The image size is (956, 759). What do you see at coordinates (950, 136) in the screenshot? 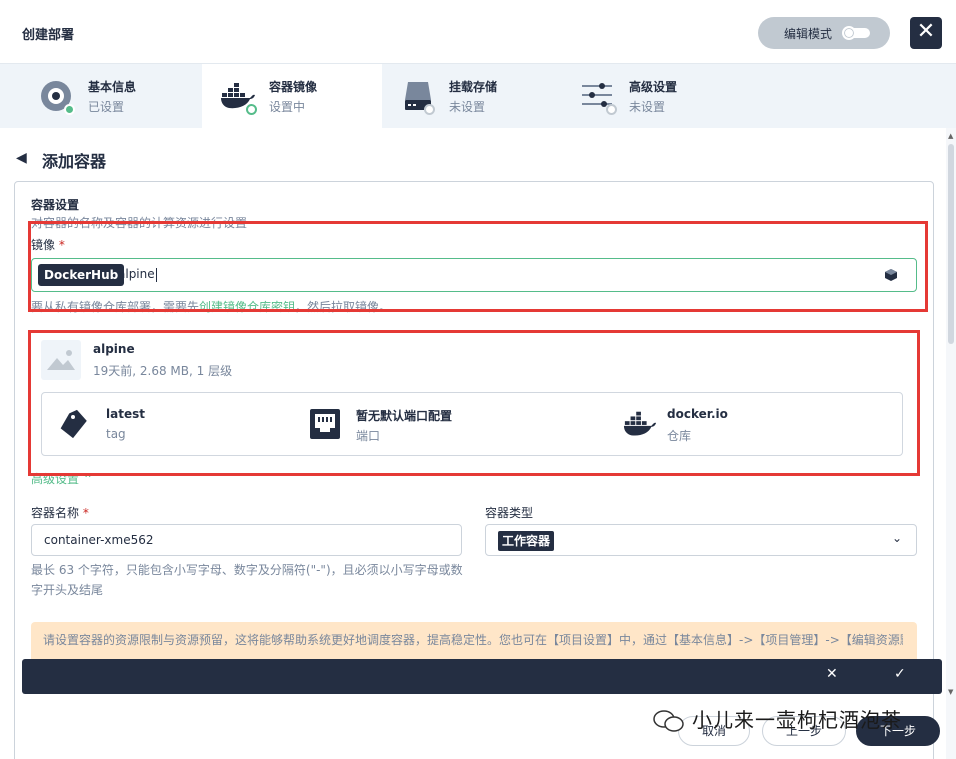
I see `scroll-up-icon: ▲` at bounding box center [950, 136].